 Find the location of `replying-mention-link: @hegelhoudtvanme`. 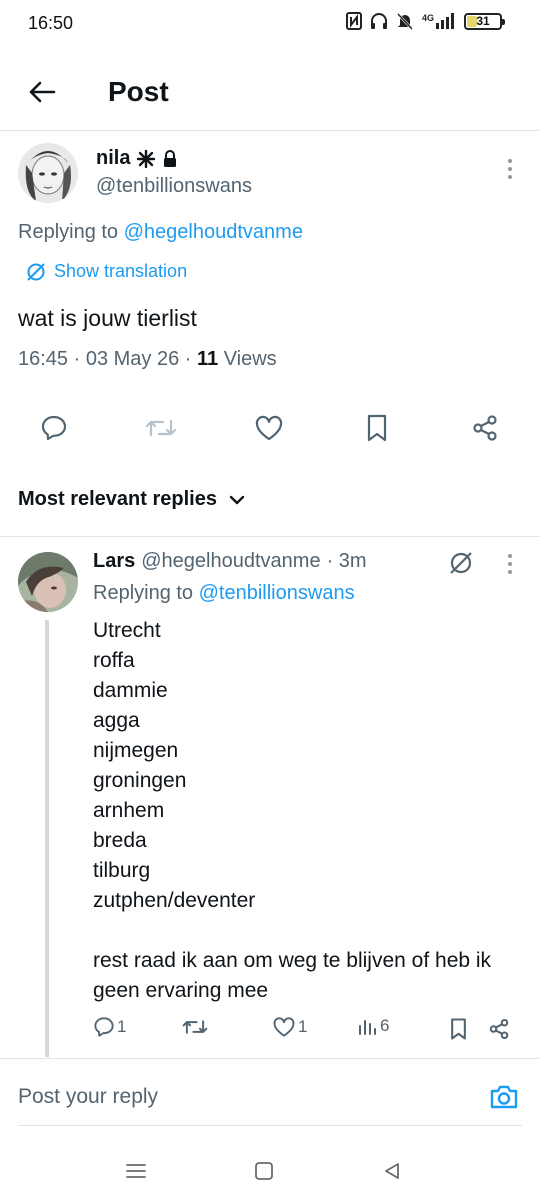

replying-mention-link: @hegelhoudtvanme is located at coordinates (213, 232).